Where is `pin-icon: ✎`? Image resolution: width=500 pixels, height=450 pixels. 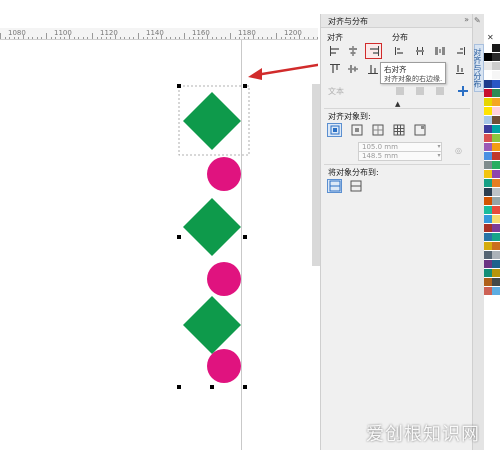 pin-icon: ✎ is located at coordinates (477, 20).